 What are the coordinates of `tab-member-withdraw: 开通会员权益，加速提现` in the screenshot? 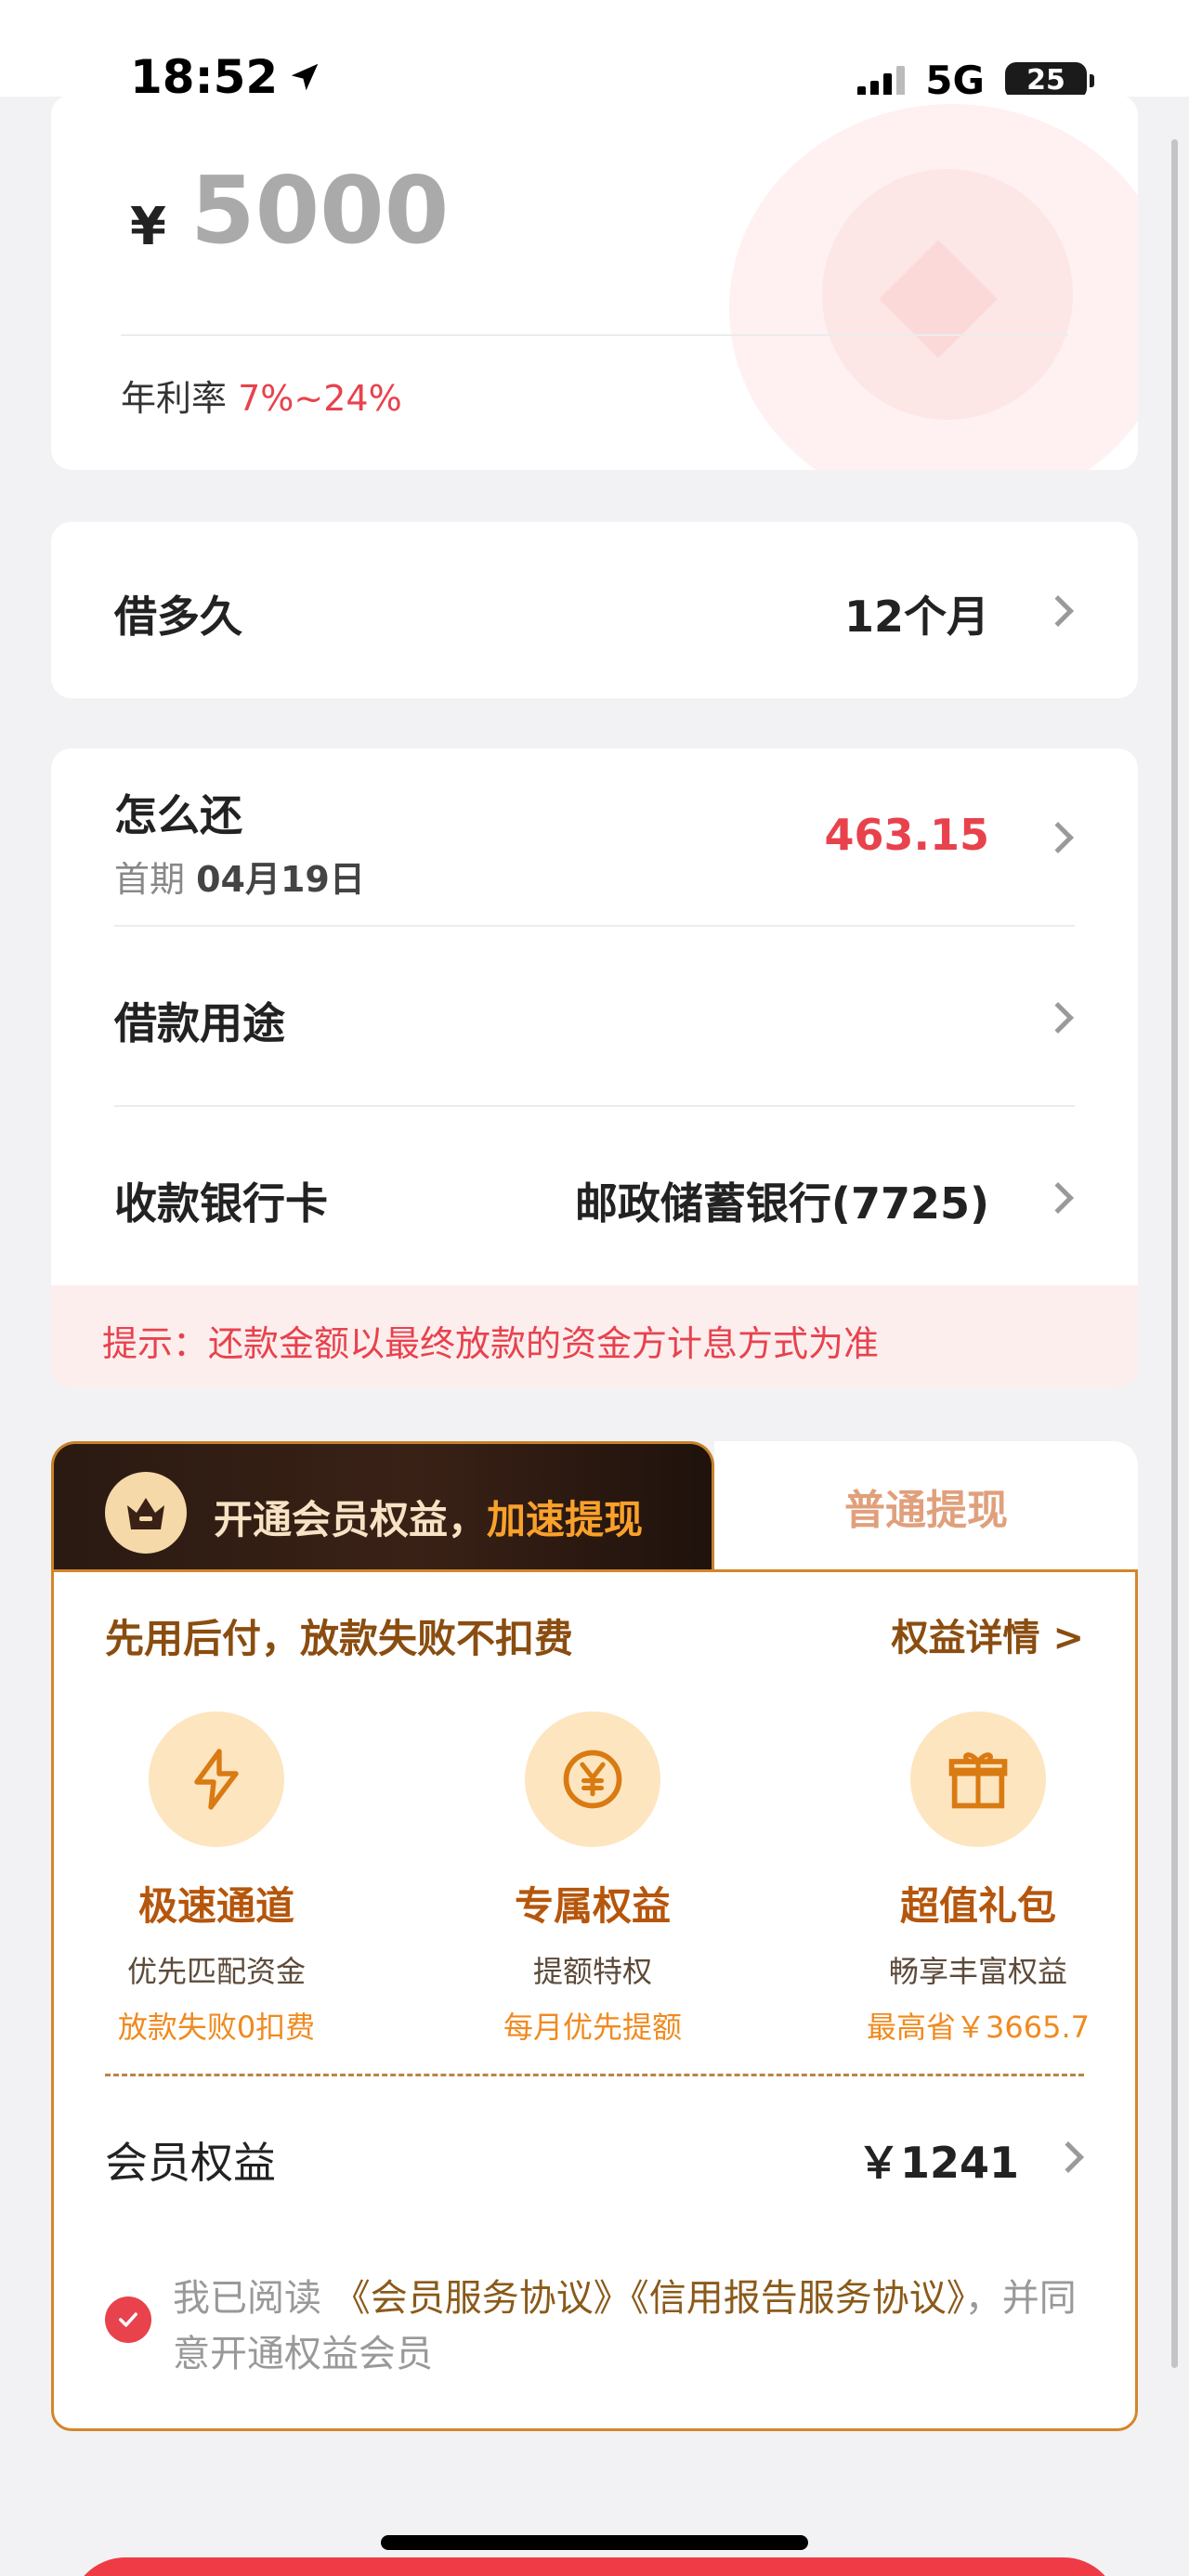 It's located at (383, 1506).